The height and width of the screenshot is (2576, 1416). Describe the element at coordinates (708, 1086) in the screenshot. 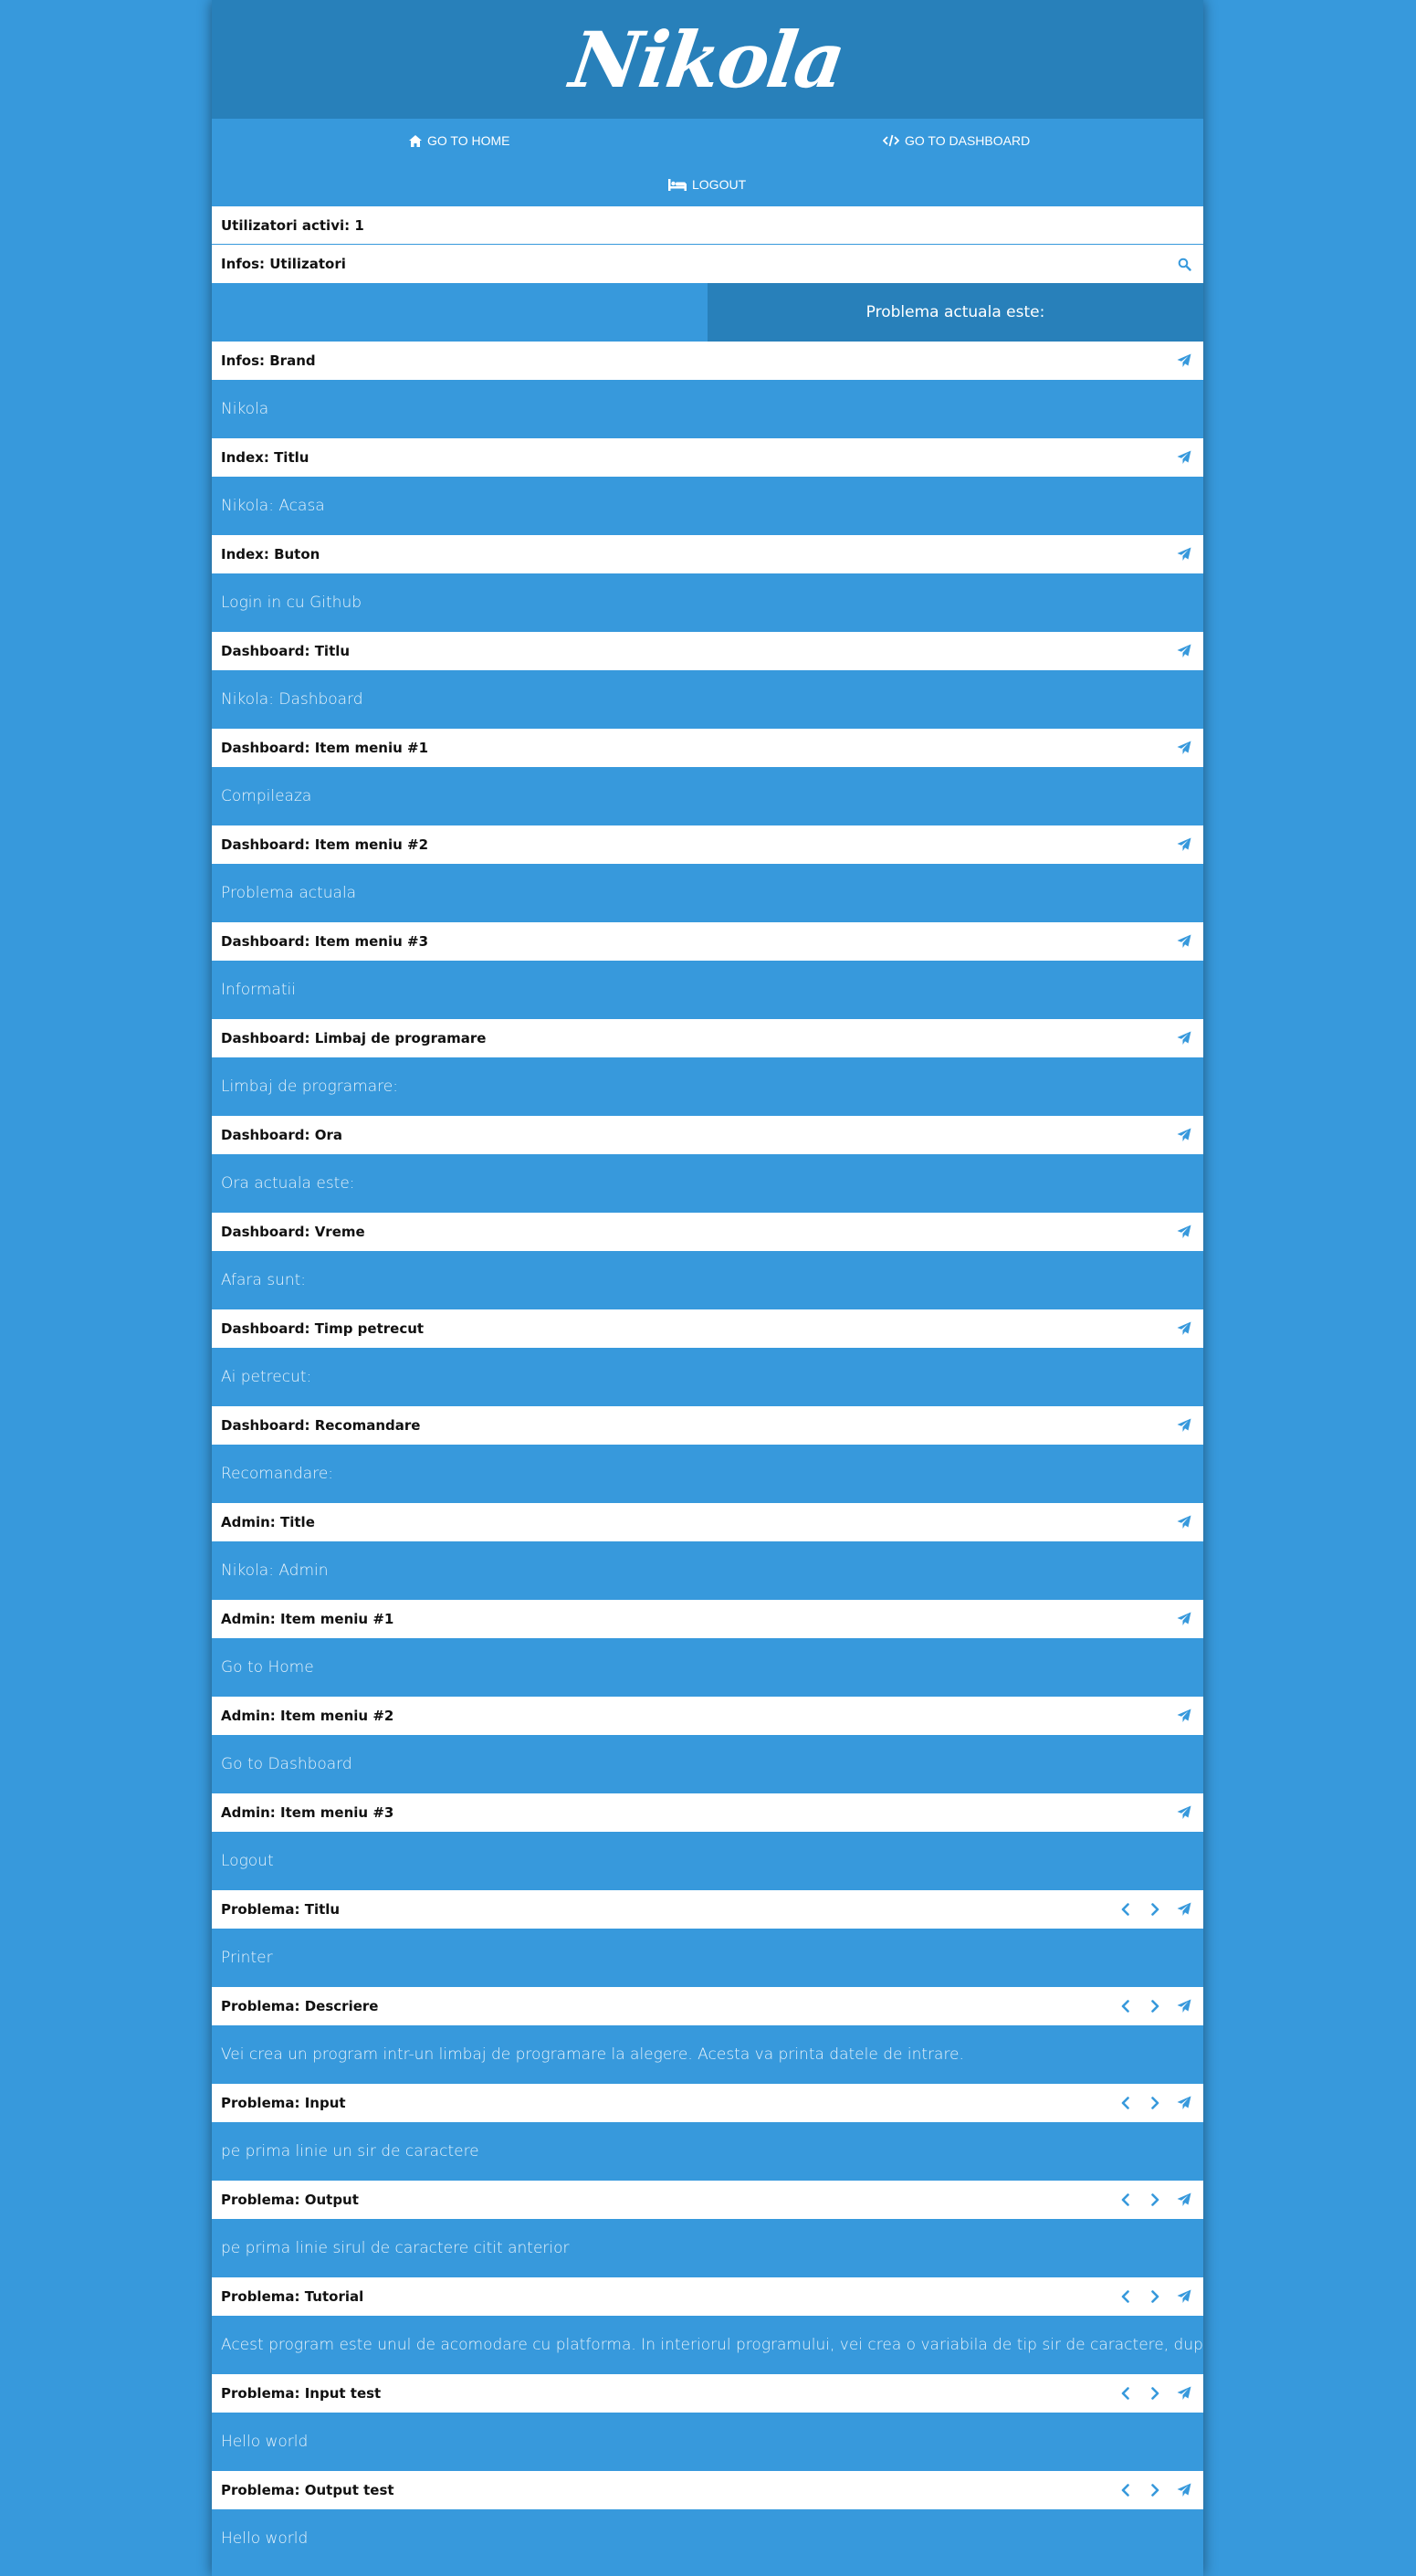

I see `field-value: Limbaj de programare:` at that location.